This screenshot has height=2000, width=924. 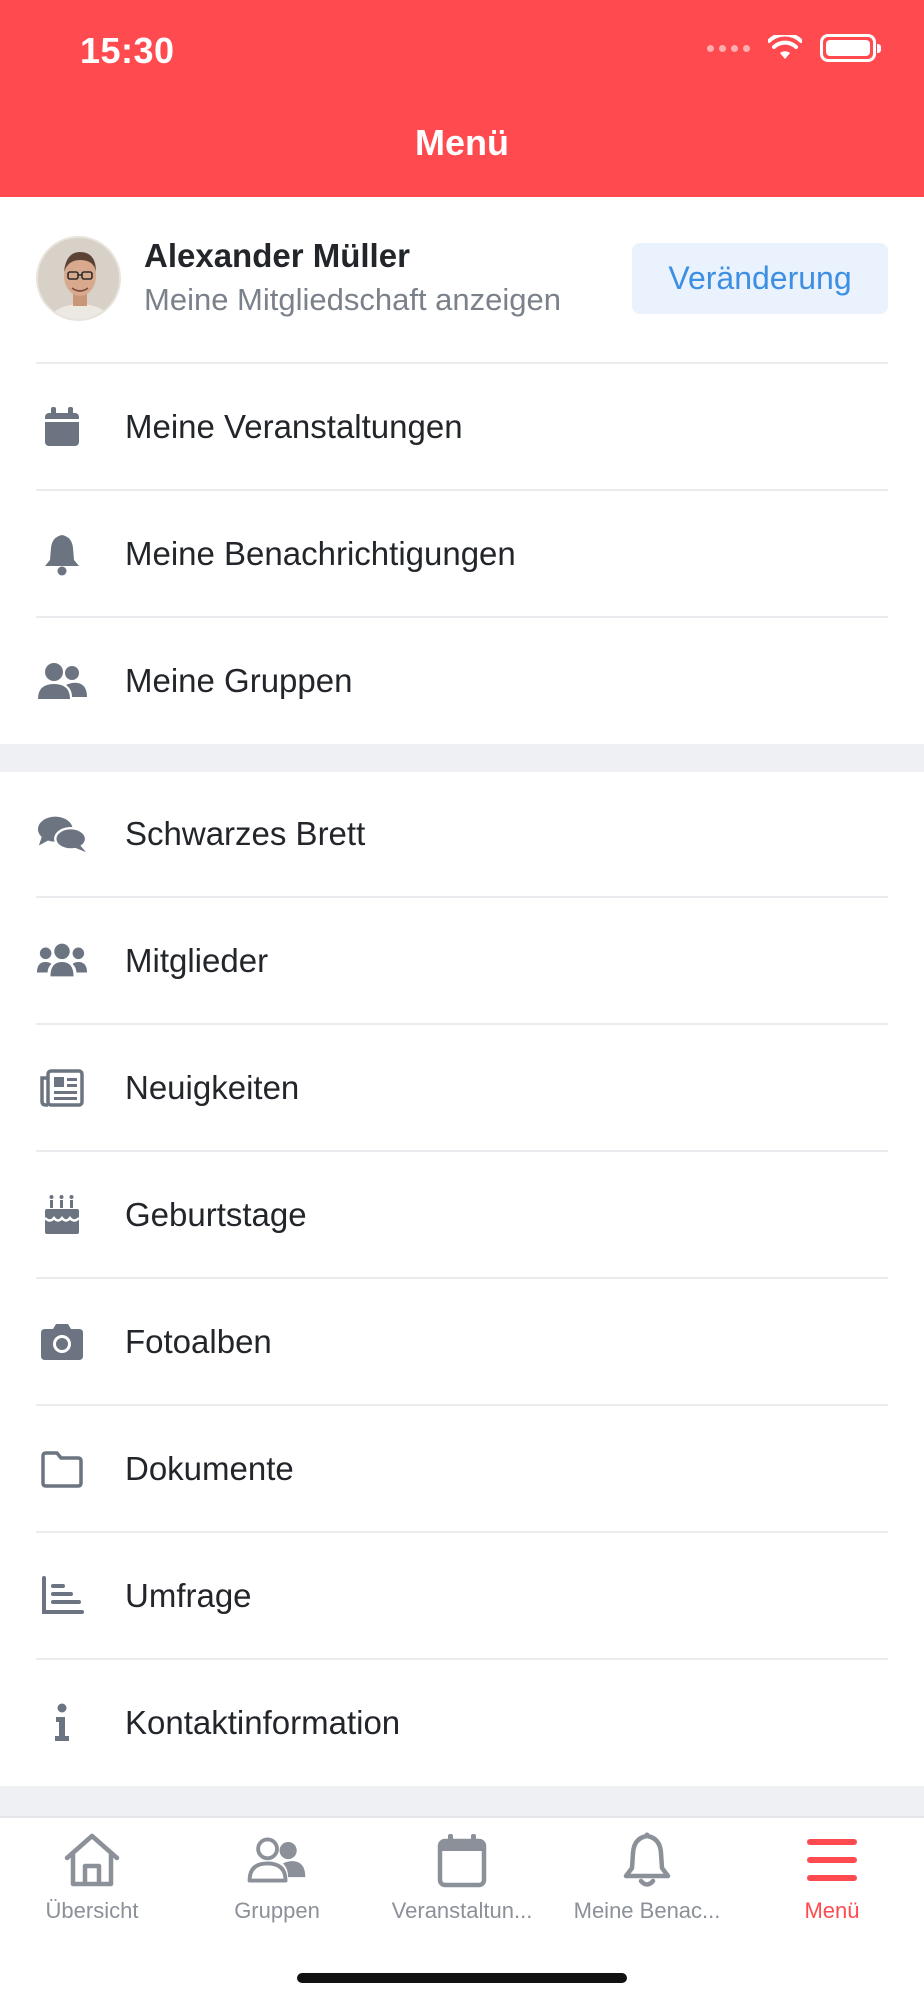 I want to click on view-membership-link: Meine Mitgliedschaft anzeigen, so click(x=352, y=300).